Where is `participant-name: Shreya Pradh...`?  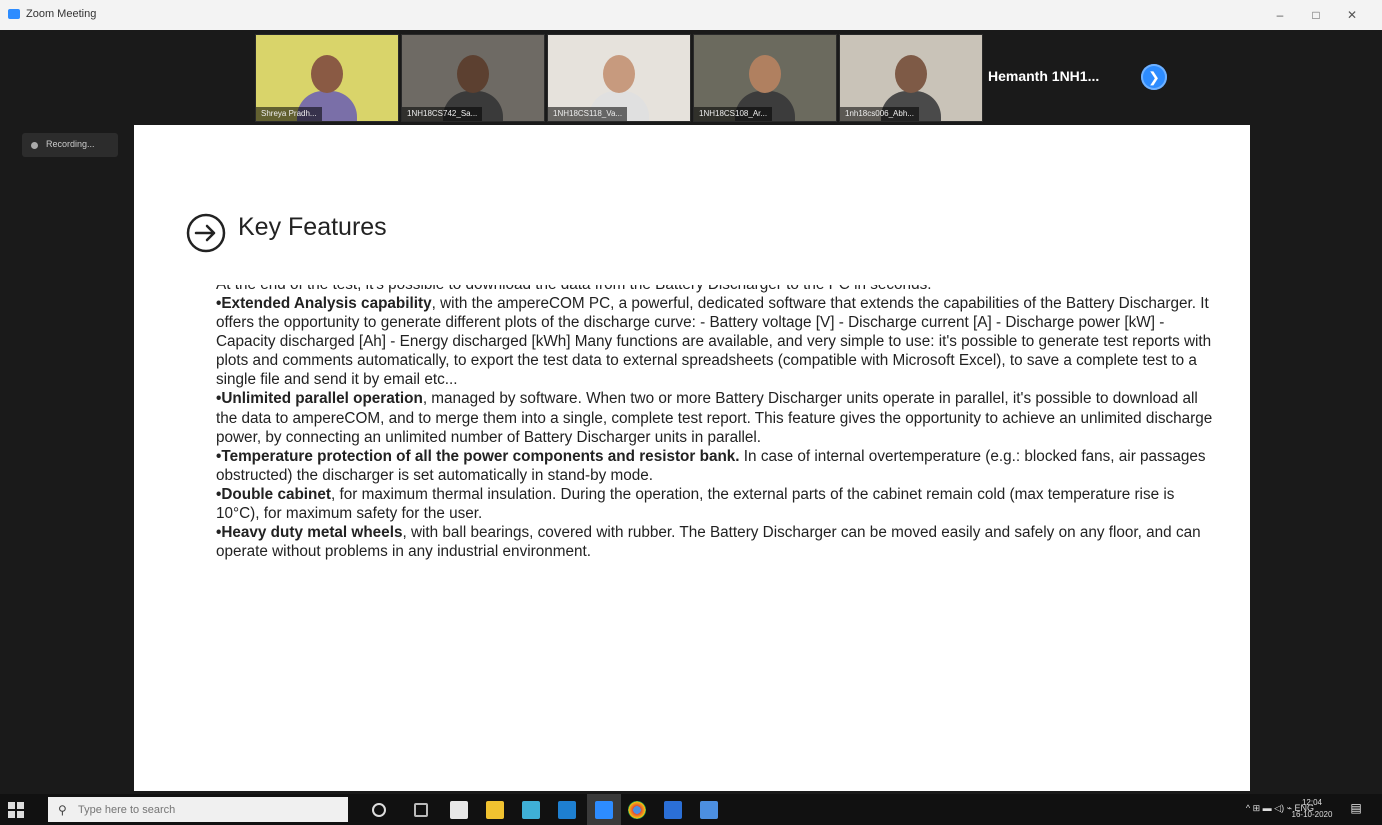
participant-name: Shreya Pradh... is located at coordinates (289, 114).